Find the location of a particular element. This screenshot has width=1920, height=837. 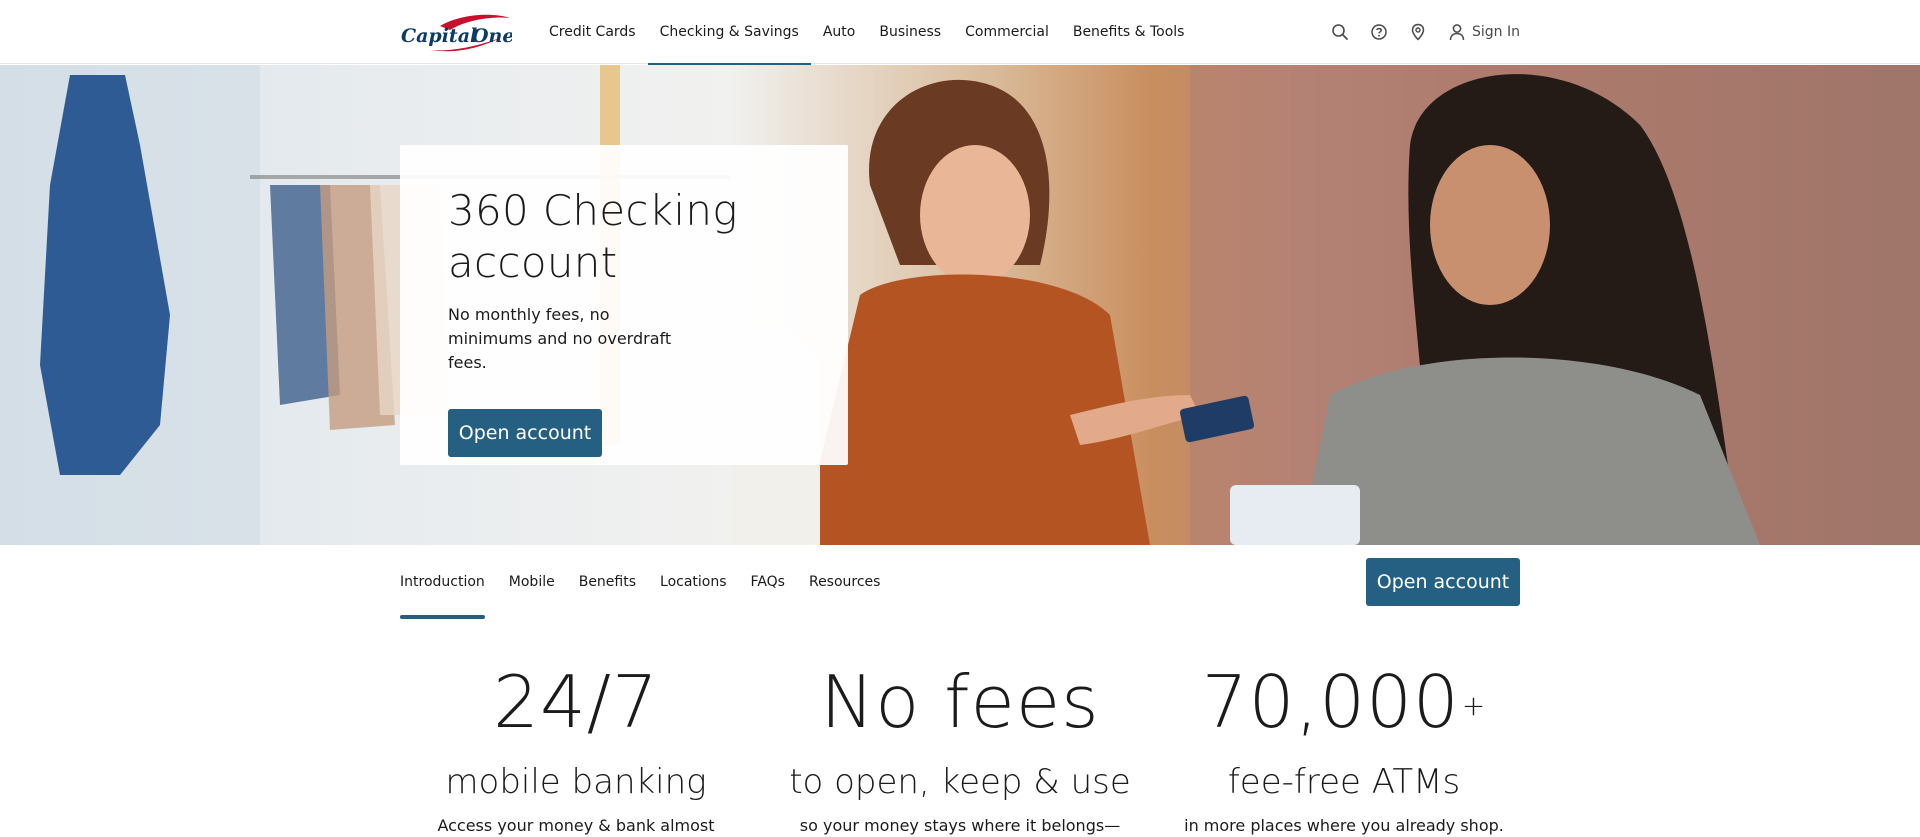

sign-in-link: Sign In is located at coordinates (1483, 32).